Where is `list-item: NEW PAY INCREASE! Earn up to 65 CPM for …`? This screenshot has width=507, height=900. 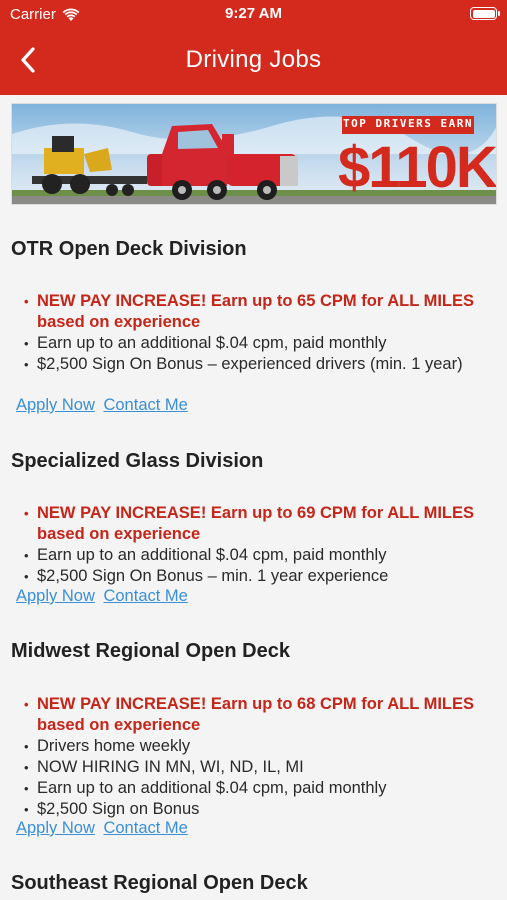 list-item: NEW PAY INCREASE! Earn up to 65 CPM for … is located at coordinates (249, 312).